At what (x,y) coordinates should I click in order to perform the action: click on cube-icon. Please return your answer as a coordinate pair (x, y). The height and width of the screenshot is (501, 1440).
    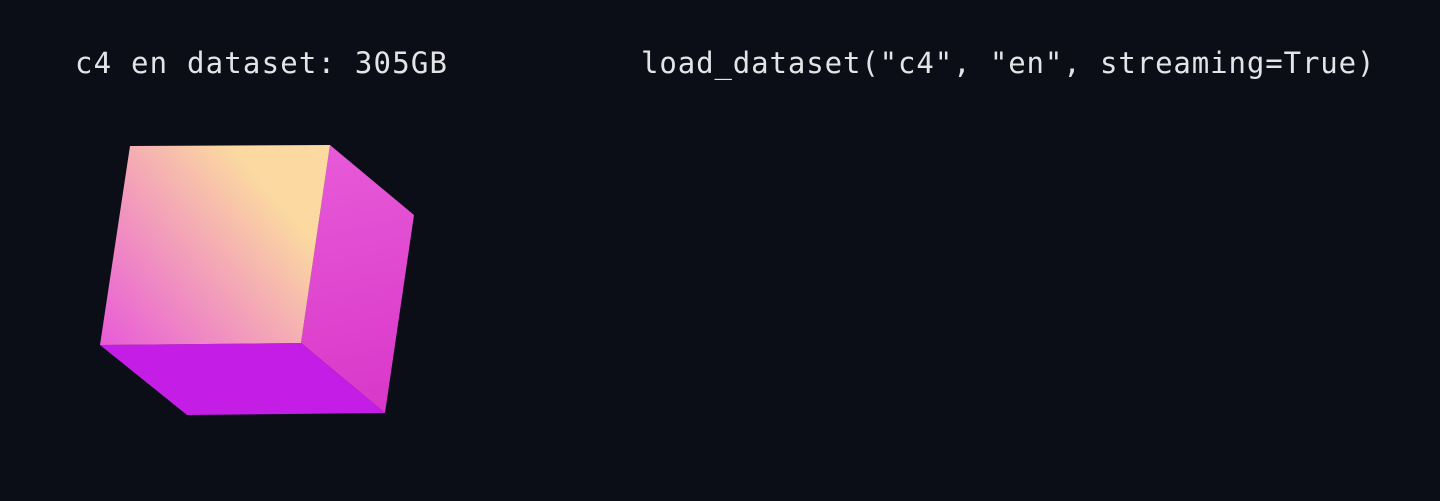
    Looking at the image, I should click on (257, 280).